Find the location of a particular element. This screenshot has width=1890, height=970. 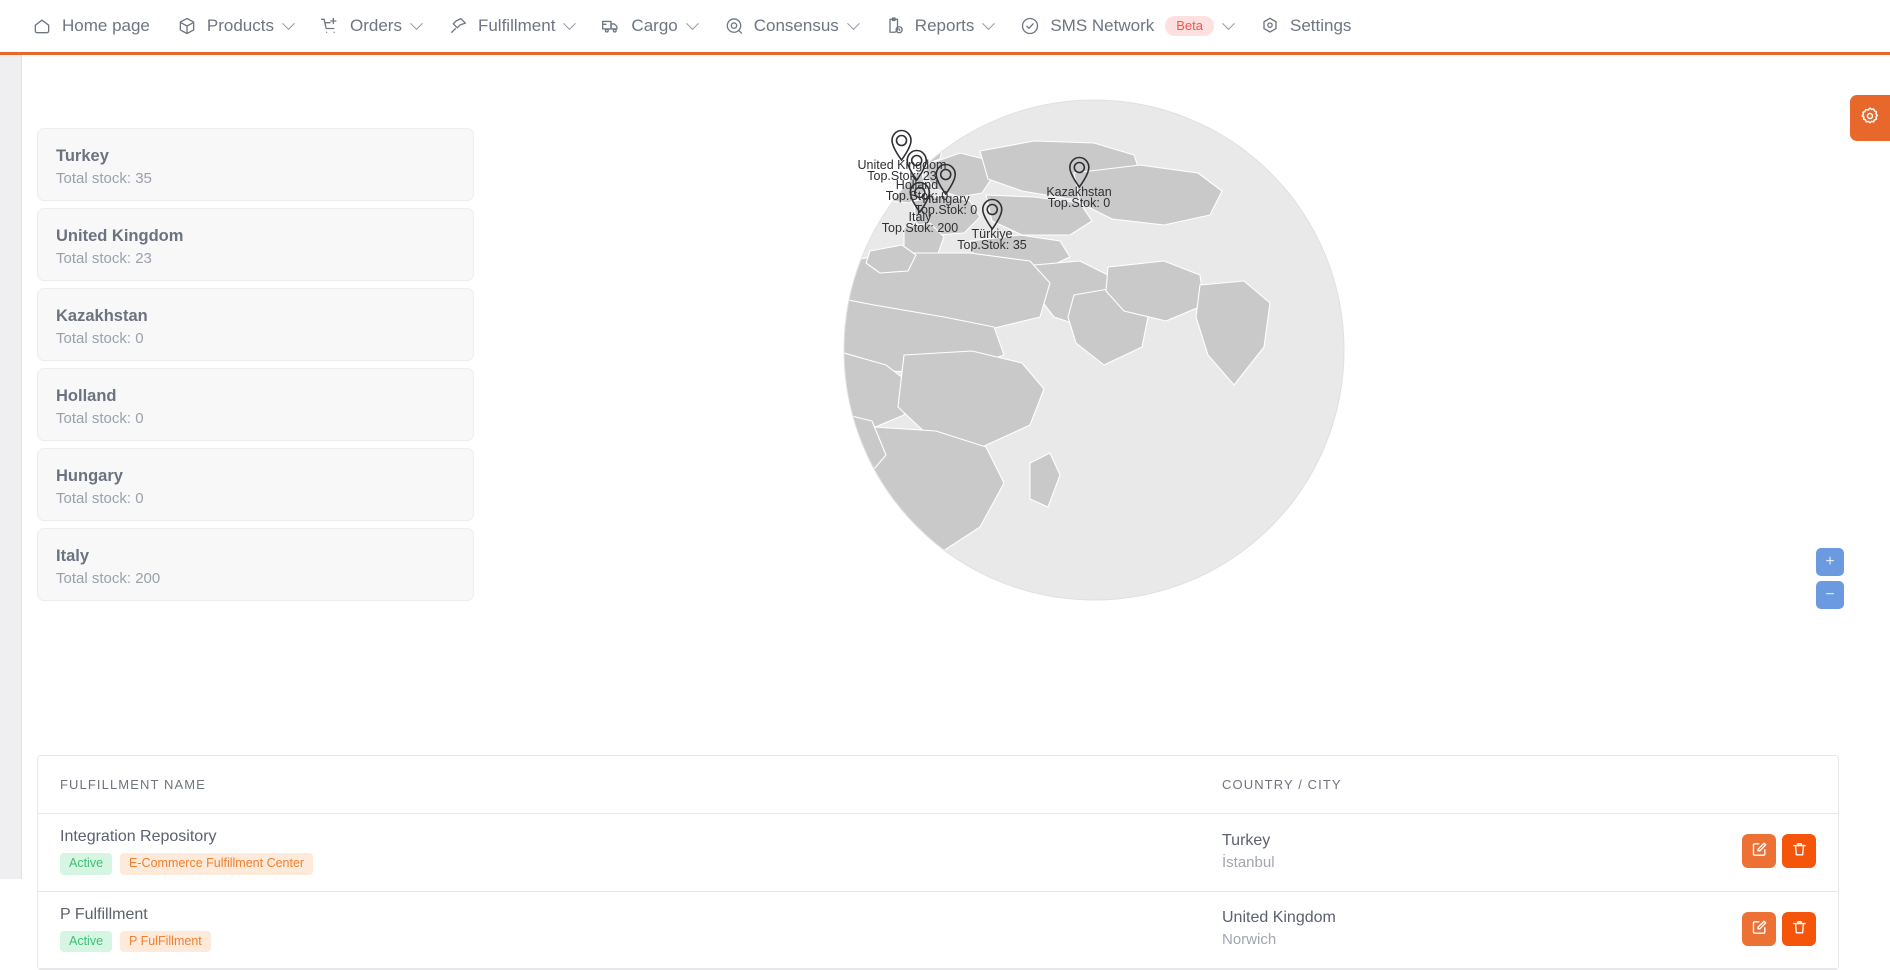

nav-item-reports: Reports is located at coordinates (939, 26).